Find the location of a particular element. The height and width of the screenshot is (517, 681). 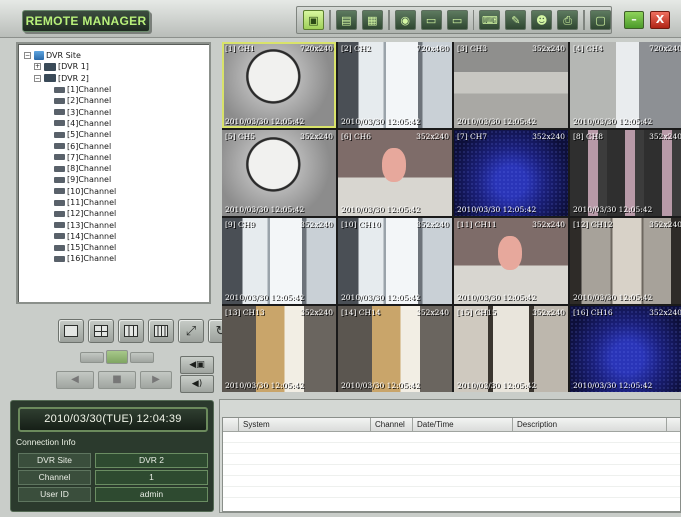

camera-tile-ch10: [10] CH10 352x240 2010/03/30 12:05:42 is located at coordinates (395, 261).